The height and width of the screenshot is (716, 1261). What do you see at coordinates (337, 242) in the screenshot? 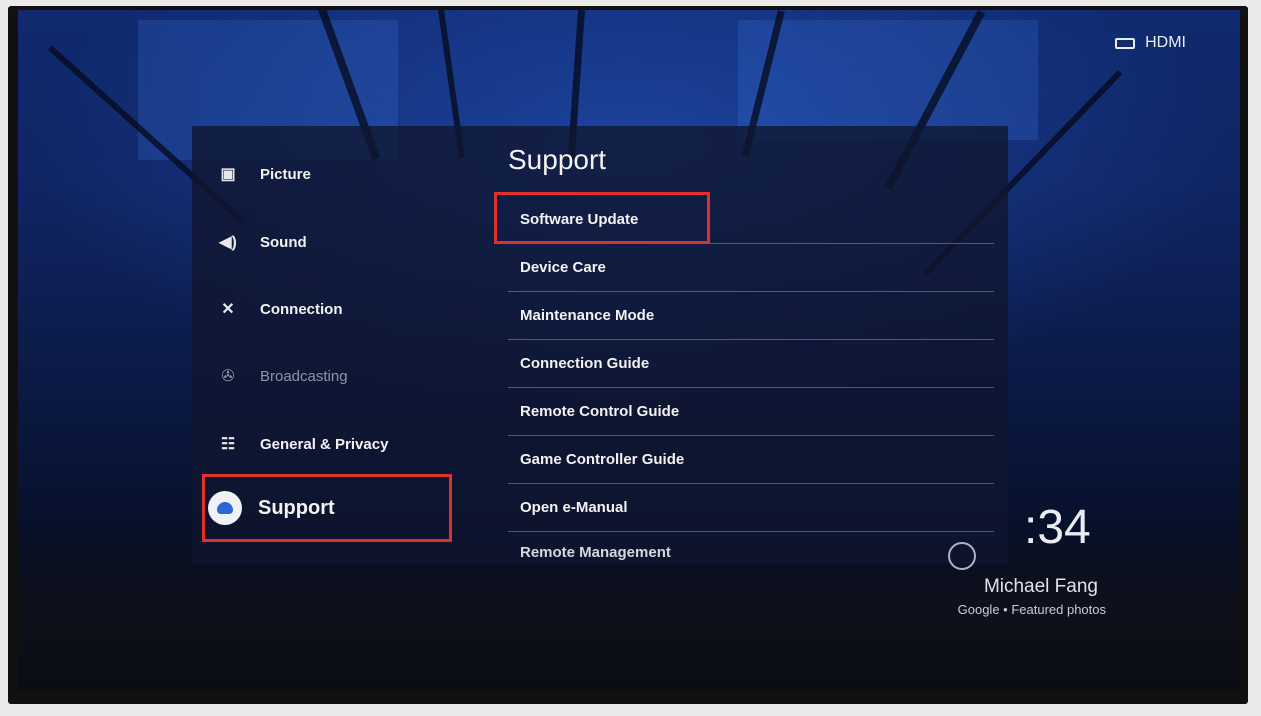
I see `sidebar-item-sound: ◀) Sound` at bounding box center [337, 242].